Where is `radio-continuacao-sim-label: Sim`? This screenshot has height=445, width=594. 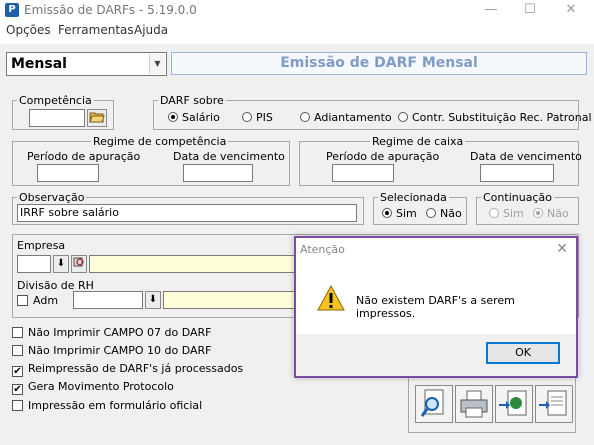 radio-continuacao-sim-label: Sim is located at coordinates (513, 213).